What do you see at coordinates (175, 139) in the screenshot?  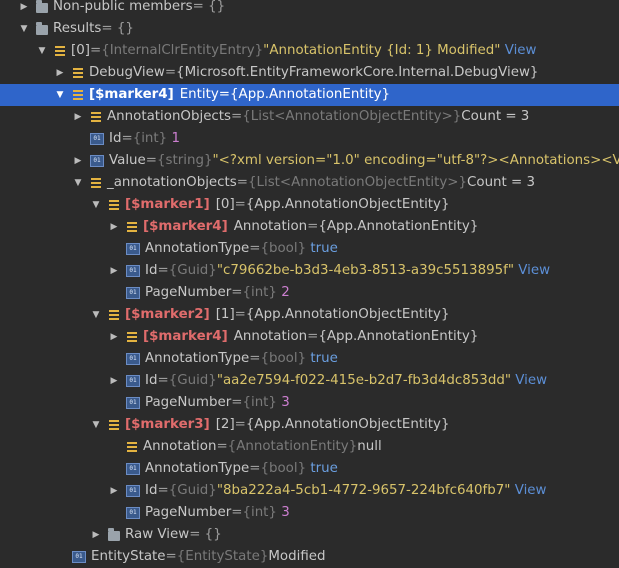 I see `number-value: 1` at bounding box center [175, 139].